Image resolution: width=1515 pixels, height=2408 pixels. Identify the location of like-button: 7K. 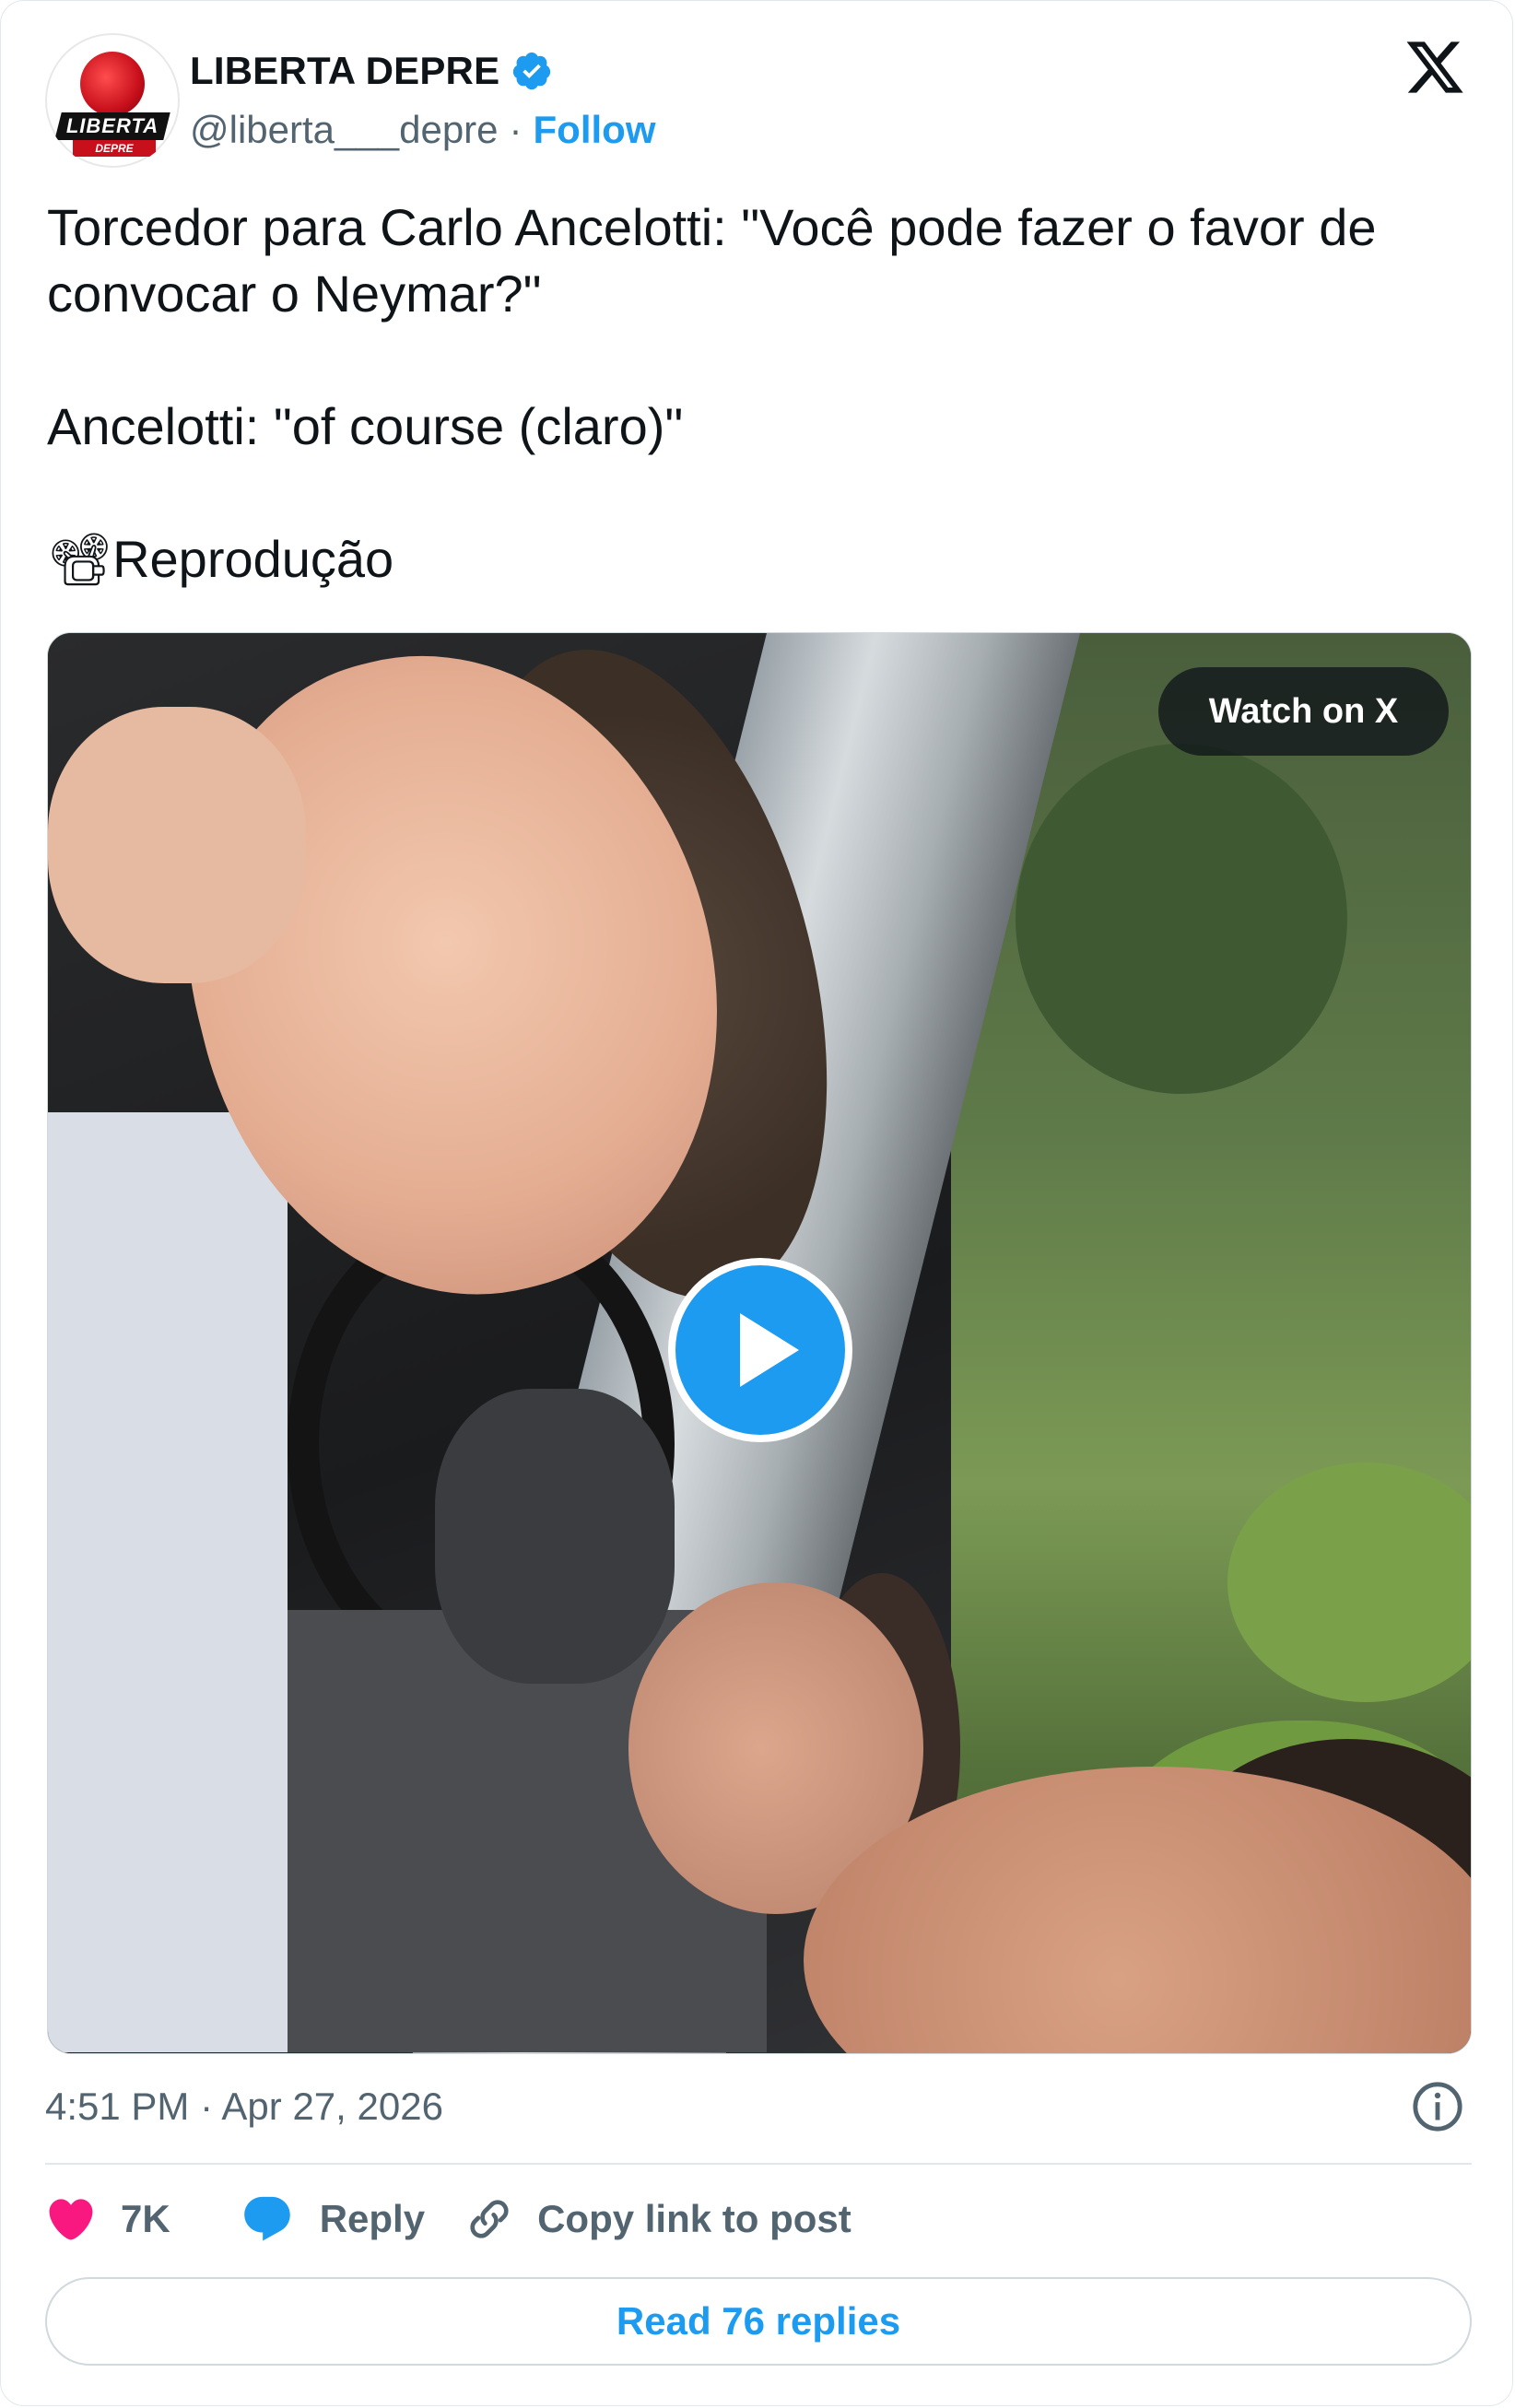
(107, 2219).